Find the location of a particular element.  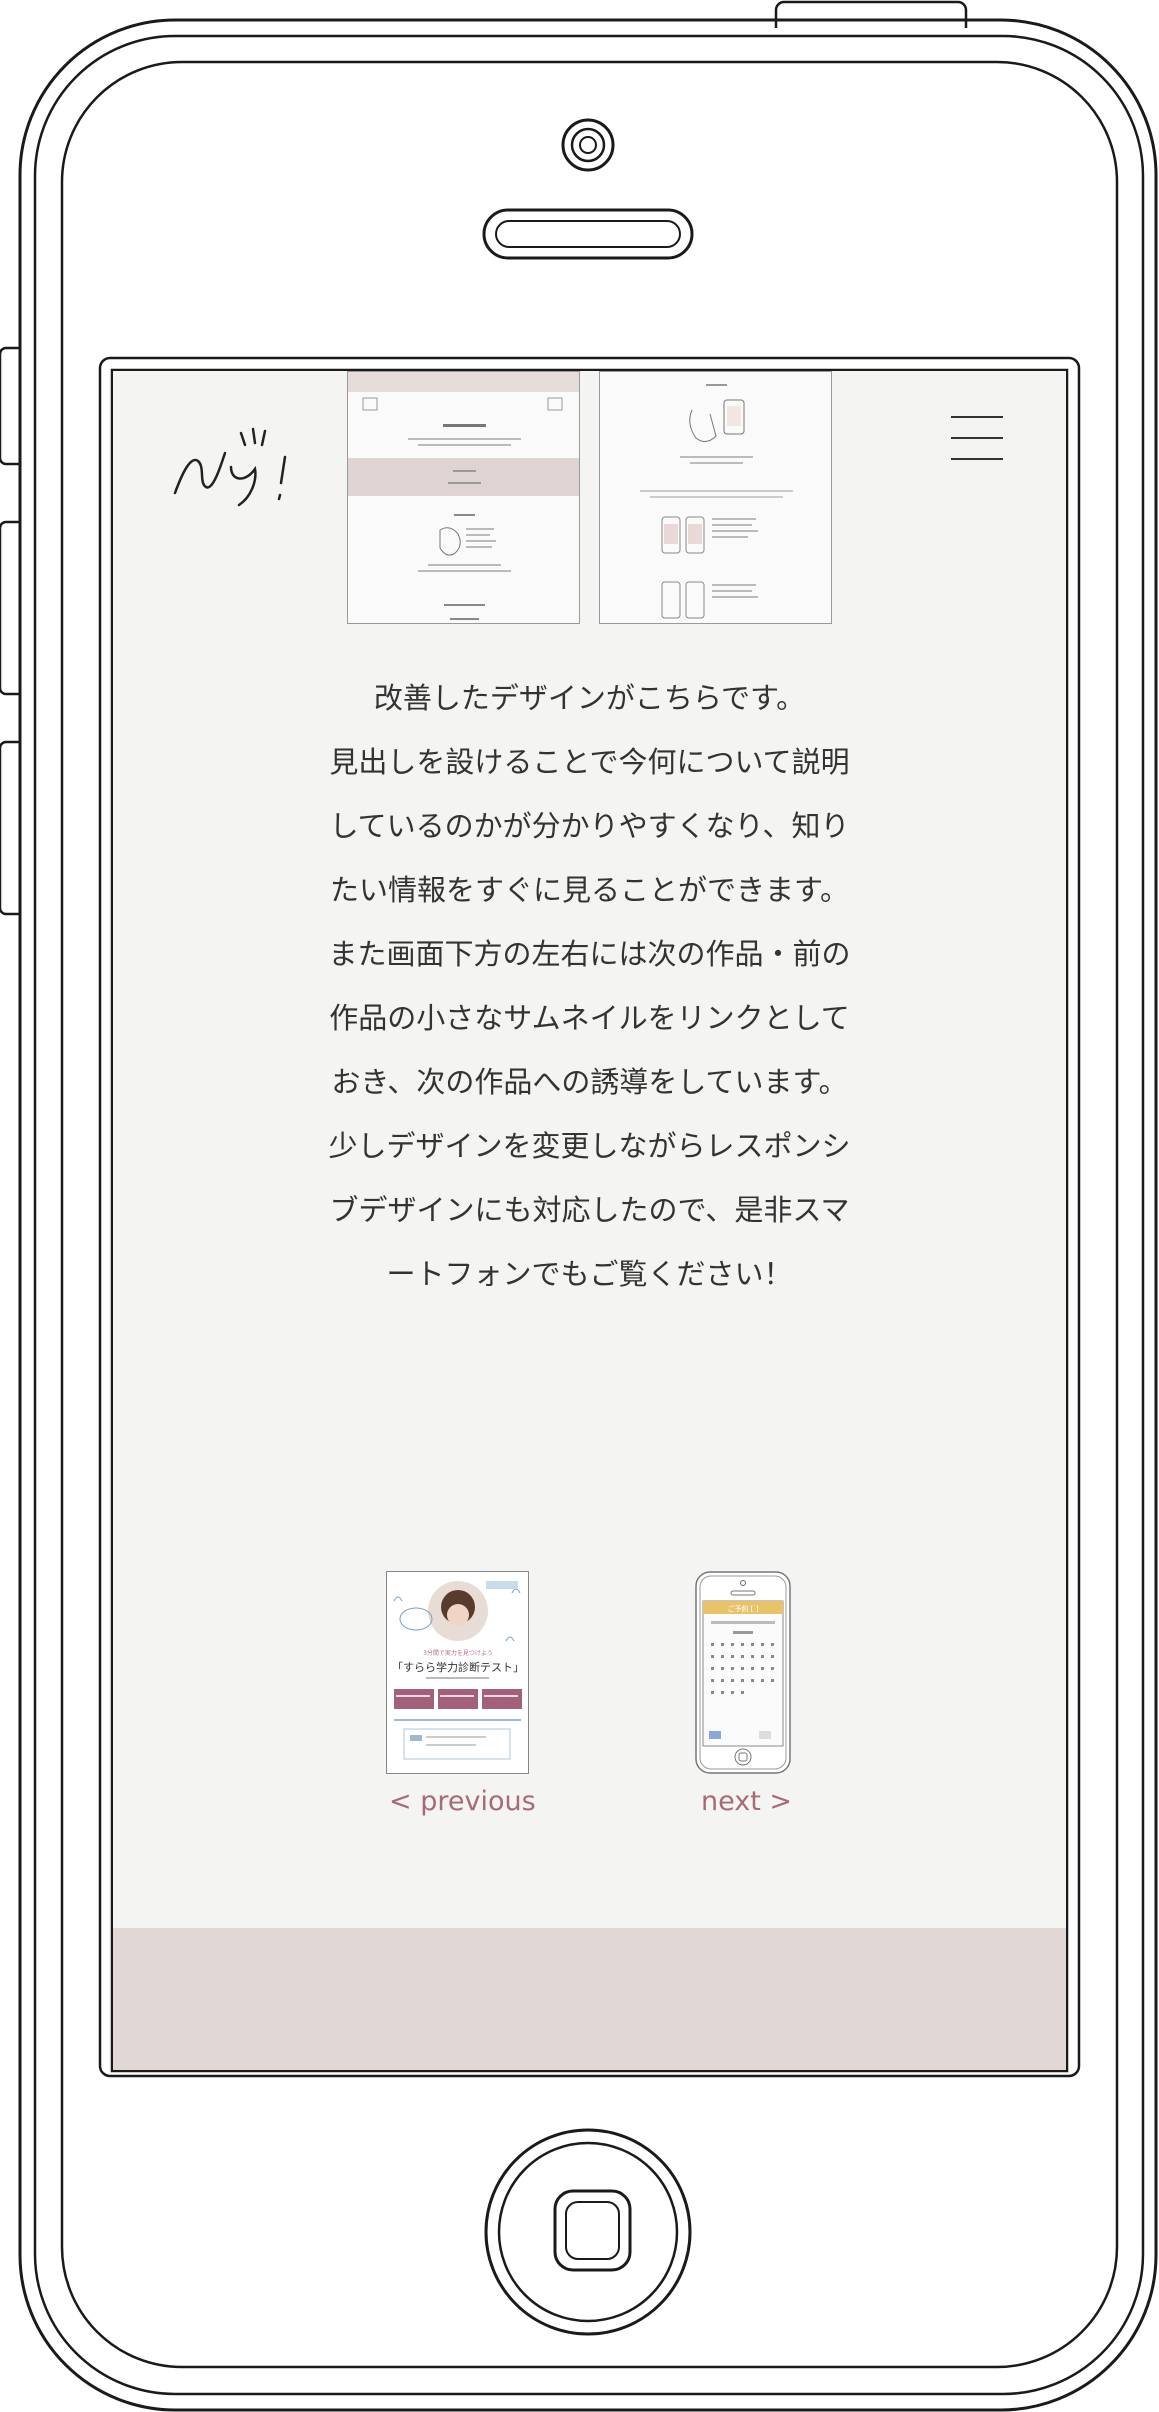

description-line: おき、次の作品への誘導をしています。 is located at coordinates (589, 1082).